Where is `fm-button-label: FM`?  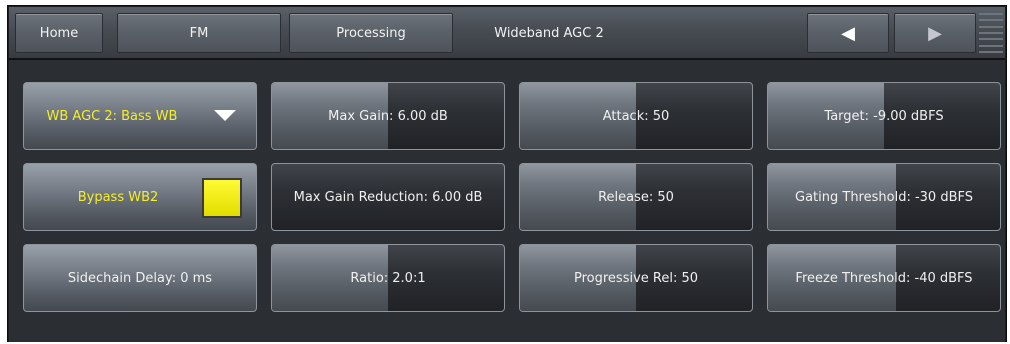
fm-button-label: FM is located at coordinates (199, 33).